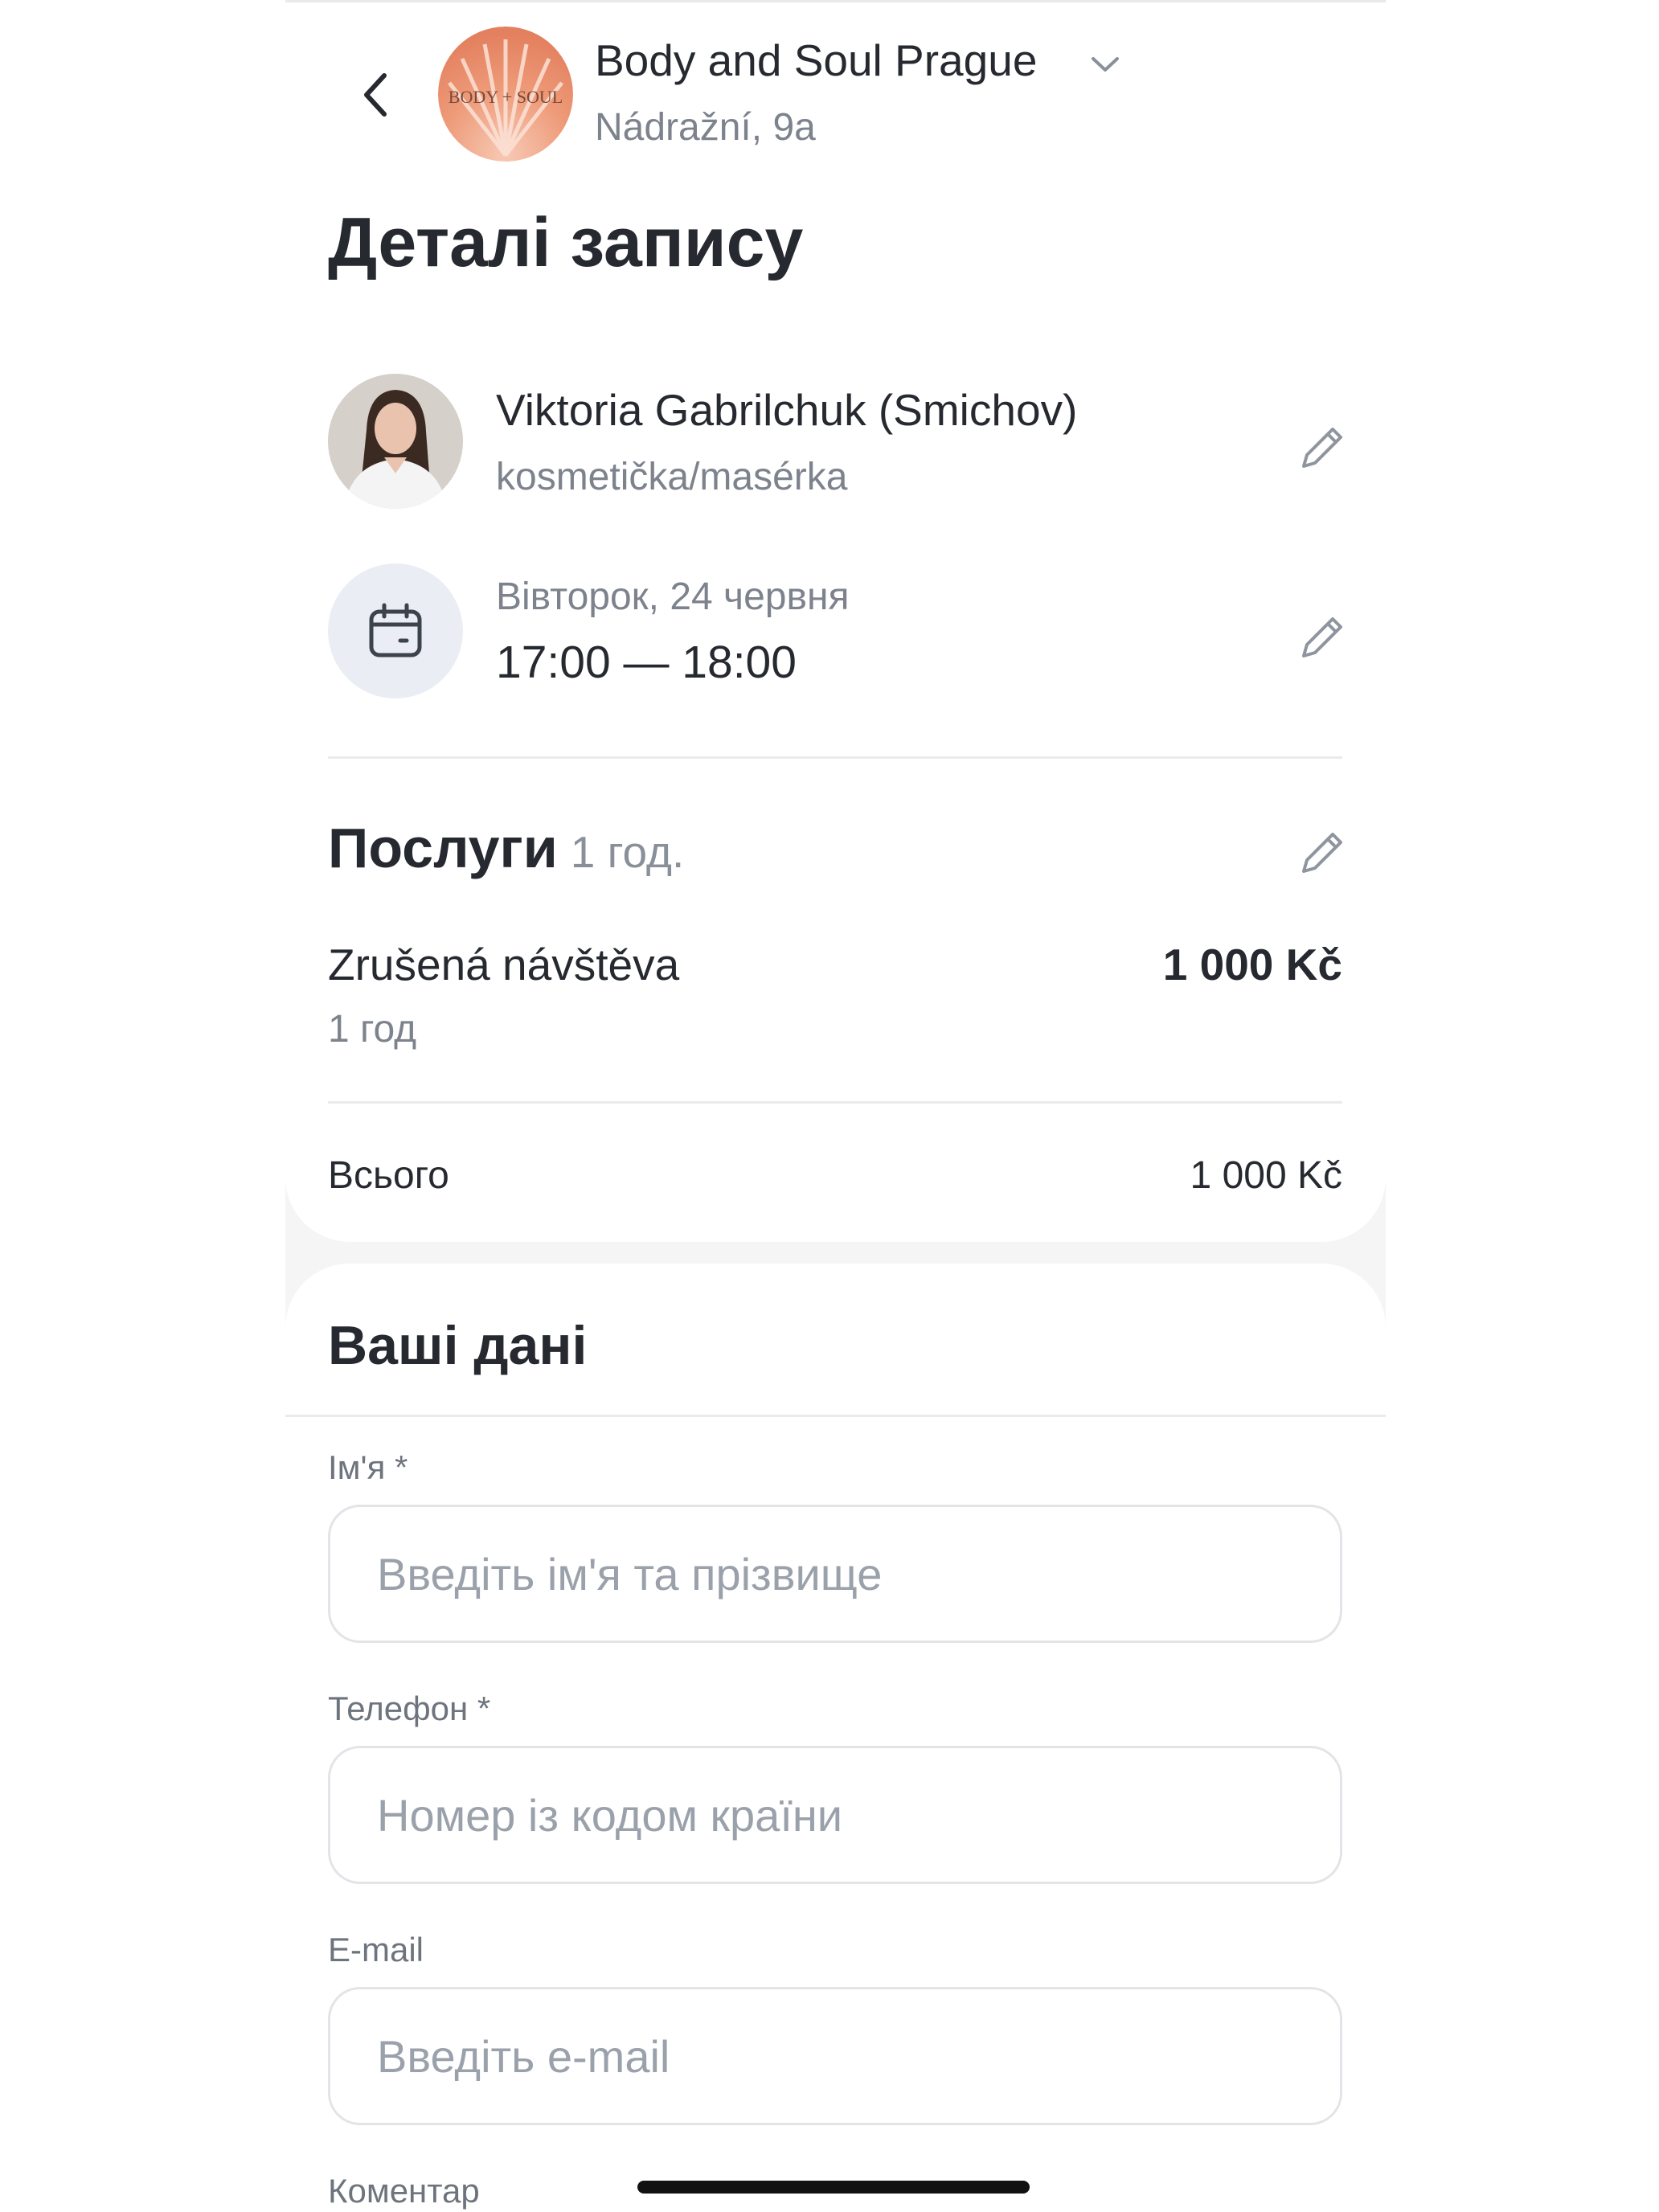 The width and height of the screenshot is (1659, 2212). What do you see at coordinates (409, 1708) in the screenshot?
I see `phone-label: Телефон *` at bounding box center [409, 1708].